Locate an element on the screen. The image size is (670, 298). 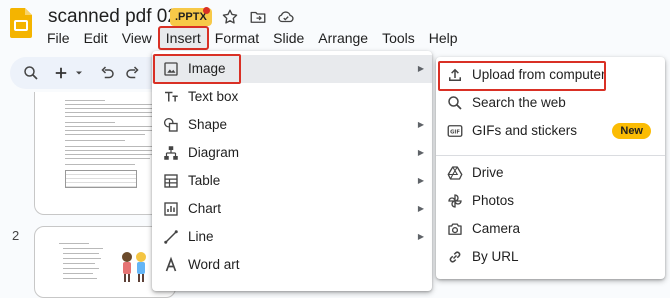
submenu-divider is located at coordinates (550, 155).